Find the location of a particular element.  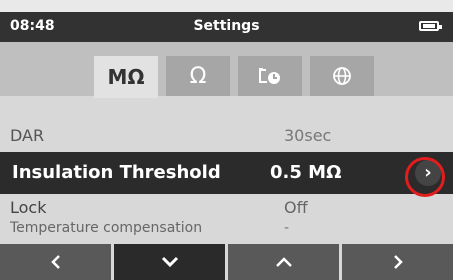

navigation-bar is located at coordinates (226, 262).